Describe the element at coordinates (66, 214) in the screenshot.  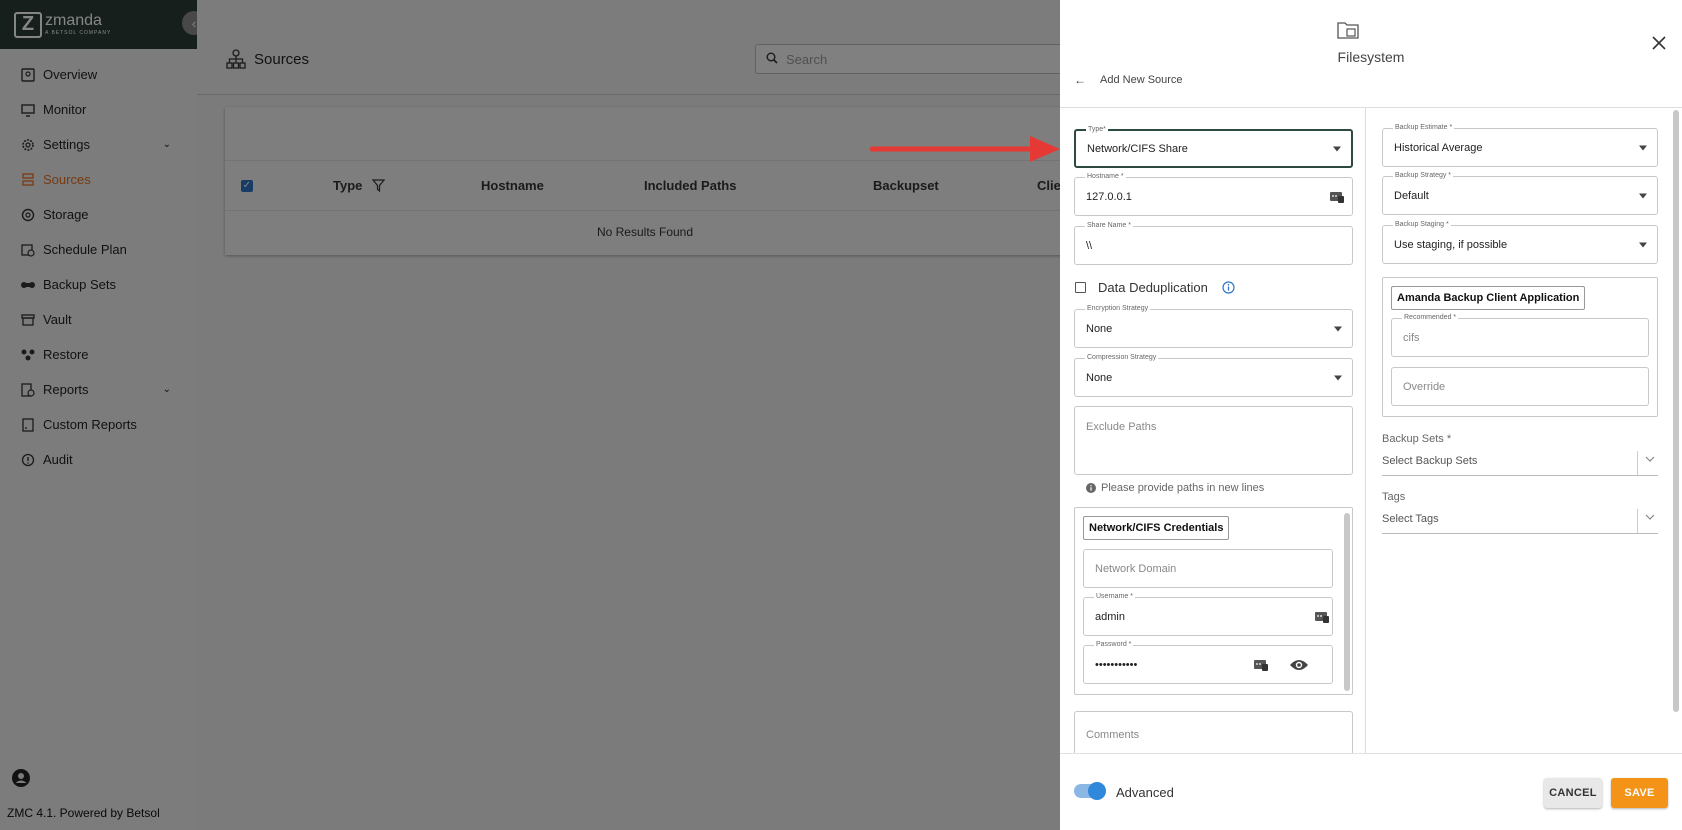
I see `sidebar-item-label: Storage` at that location.